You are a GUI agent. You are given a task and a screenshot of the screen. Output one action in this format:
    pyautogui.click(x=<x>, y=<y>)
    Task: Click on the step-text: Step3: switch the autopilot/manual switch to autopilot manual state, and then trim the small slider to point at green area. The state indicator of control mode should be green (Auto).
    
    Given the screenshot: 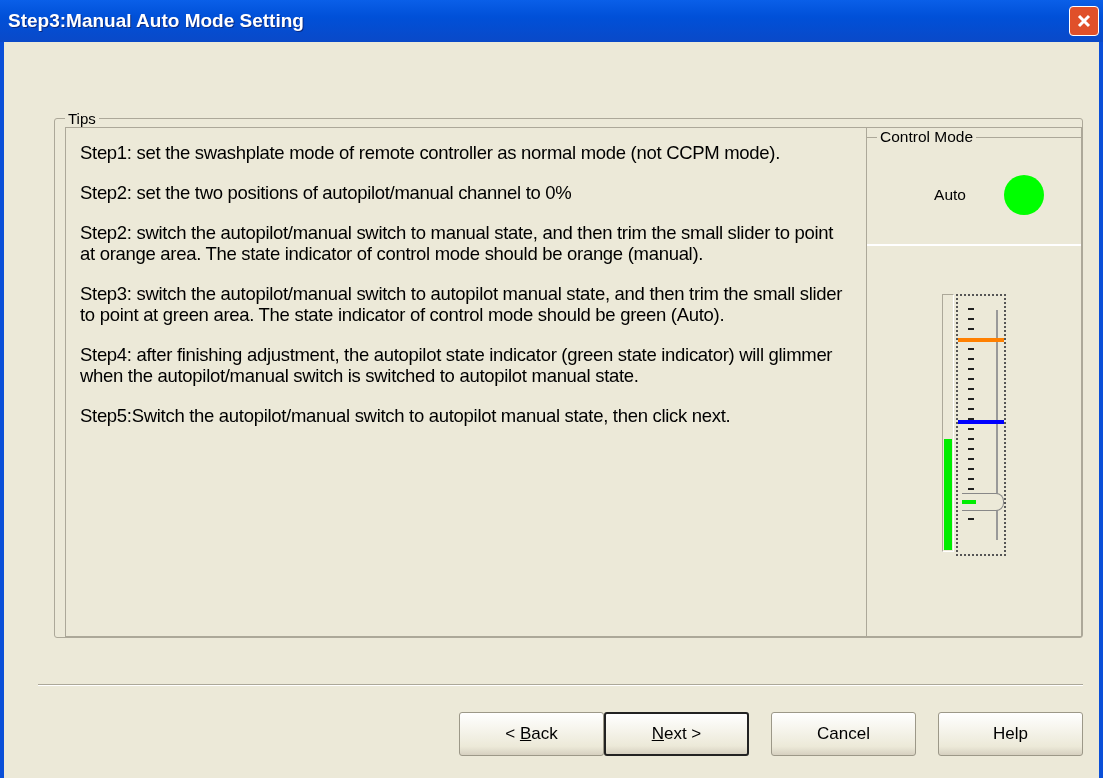 What is the action you would take?
    pyautogui.click(x=462, y=304)
    